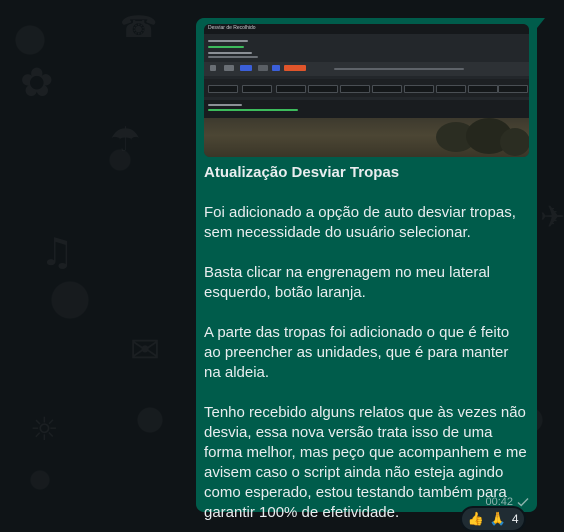 Image resolution: width=564 pixels, height=532 pixels. I want to click on thumbnail-photo, so click(366, 137).